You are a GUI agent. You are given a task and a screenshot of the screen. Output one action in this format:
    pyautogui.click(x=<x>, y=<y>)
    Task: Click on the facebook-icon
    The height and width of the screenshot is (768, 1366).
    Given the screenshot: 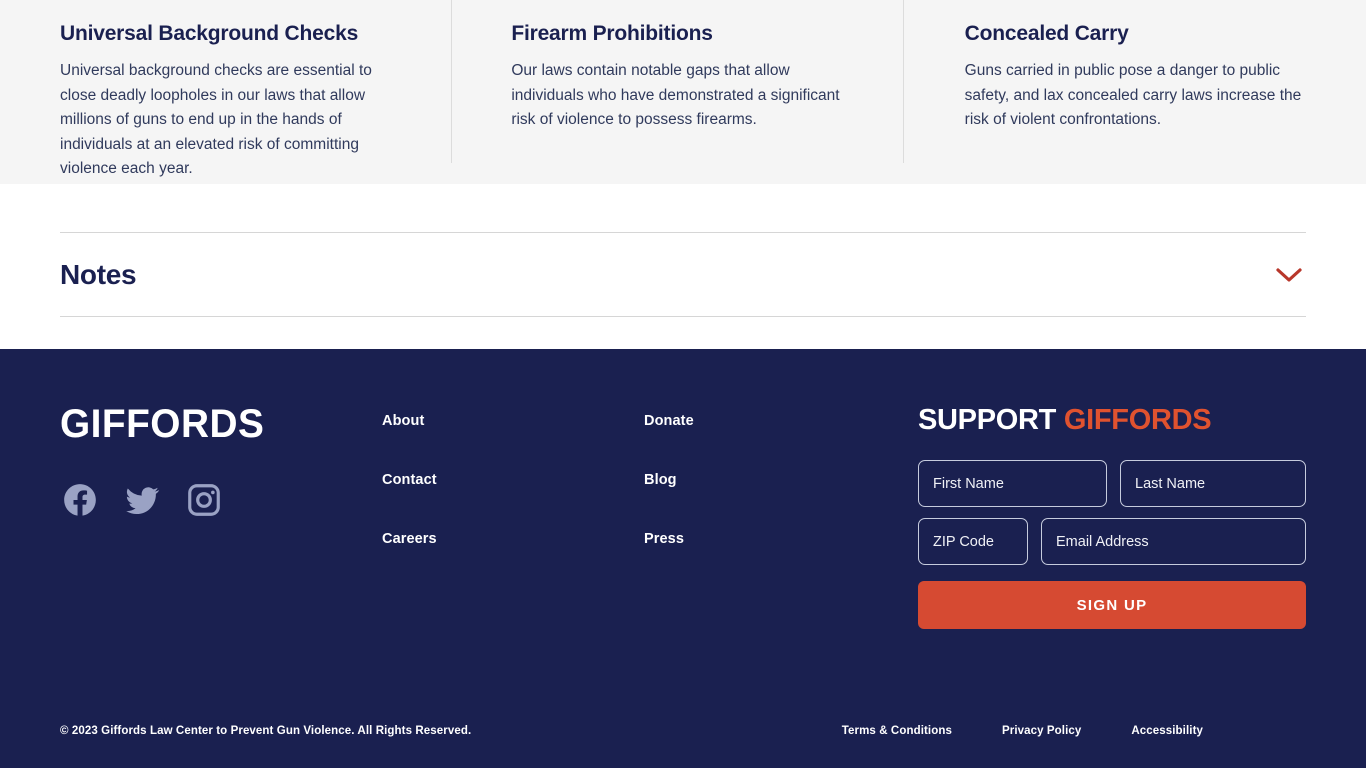 What is the action you would take?
    pyautogui.click(x=80, y=500)
    